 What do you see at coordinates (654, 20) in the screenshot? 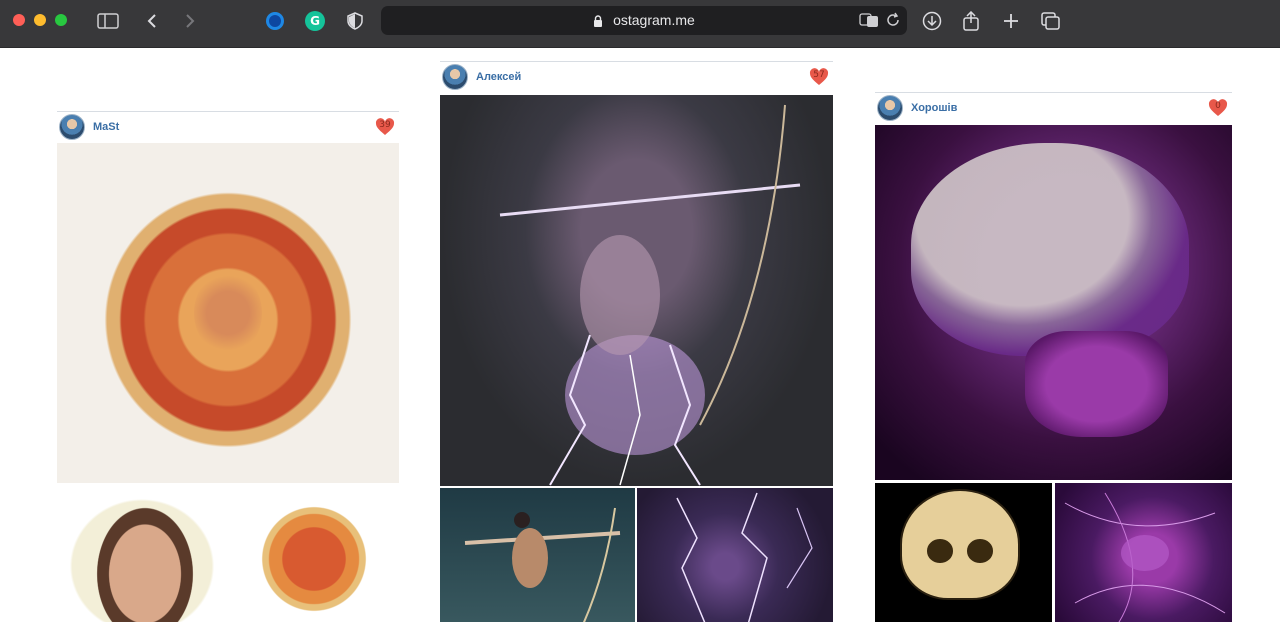
I see `url-text: ostagram.me` at bounding box center [654, 20].